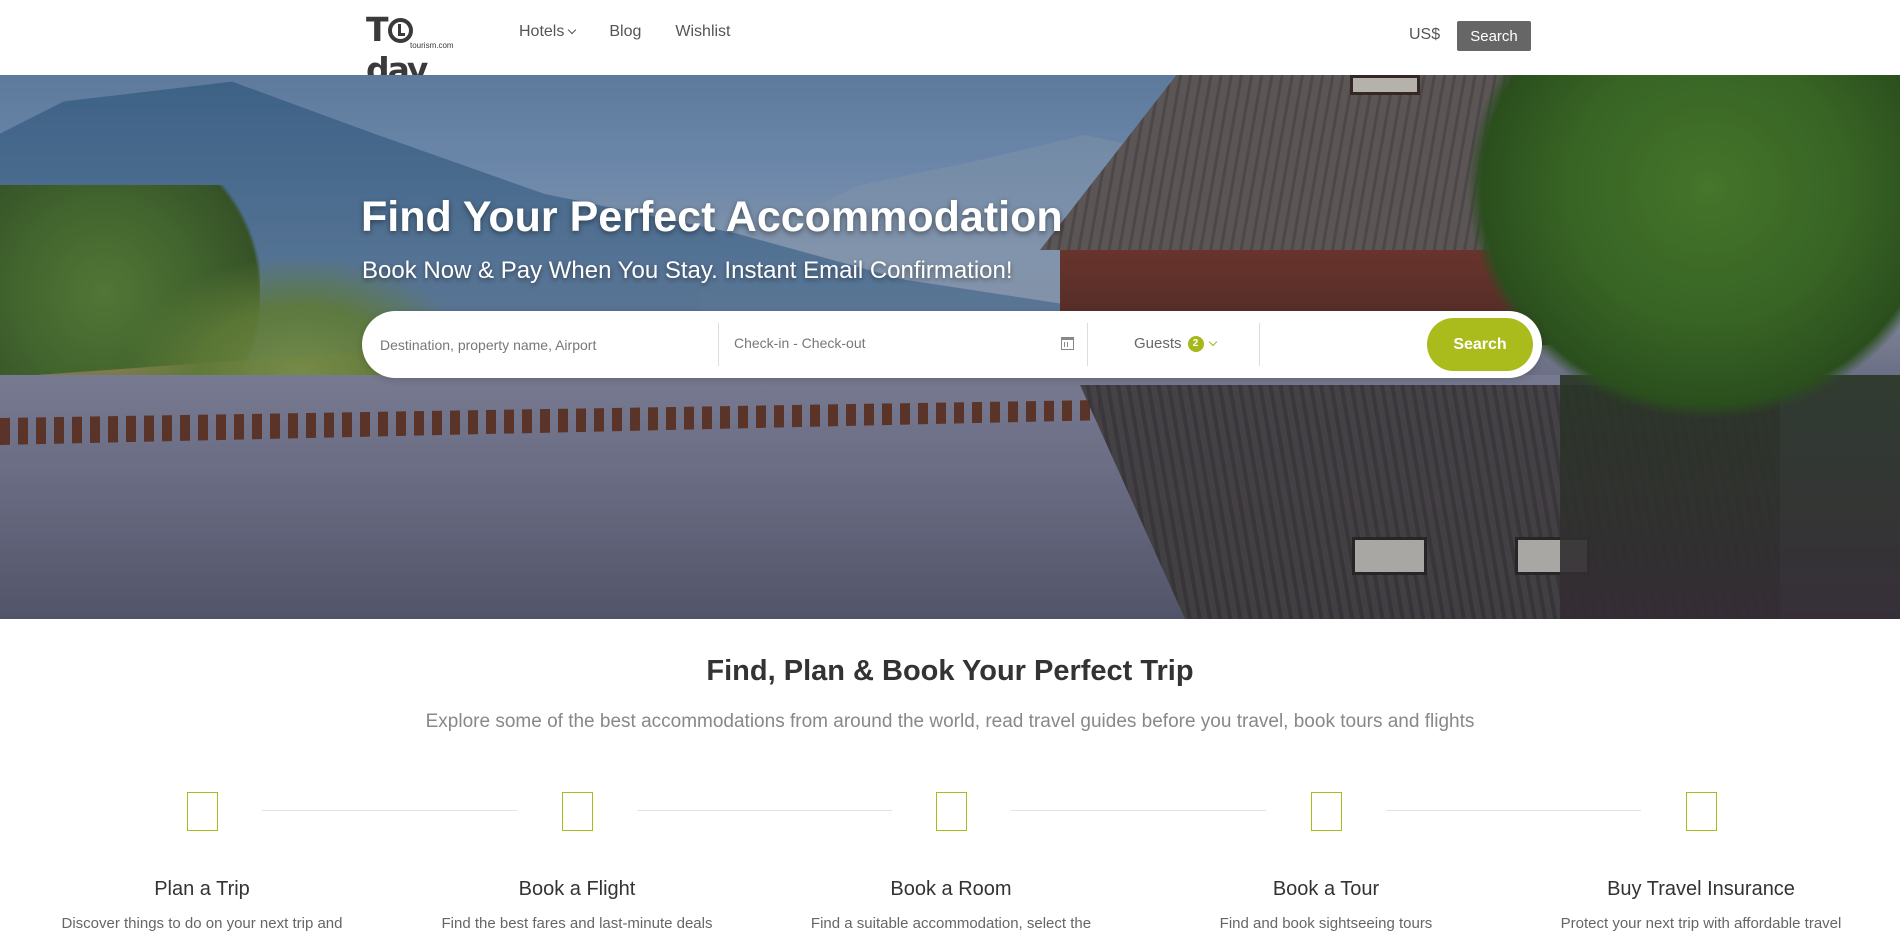 Image resolution: width=1900 pixels, height=931 pixels. What do you see at coordinates (1326, 811) in the screenshot?
I see `tour-icon` at bounding box center [1326, 811].